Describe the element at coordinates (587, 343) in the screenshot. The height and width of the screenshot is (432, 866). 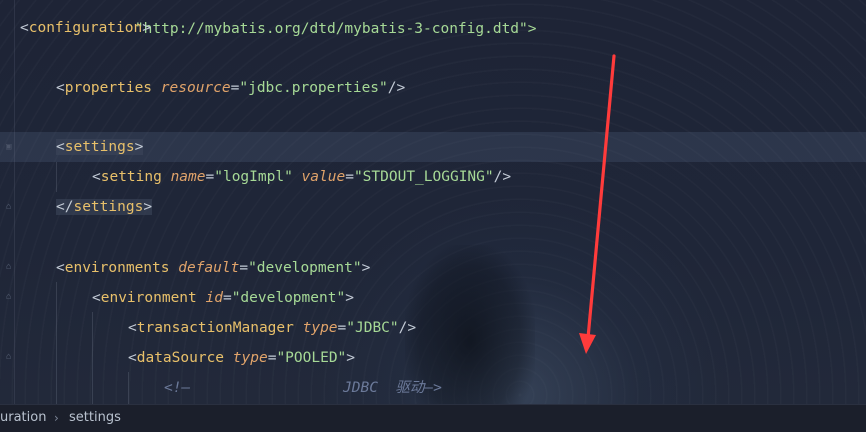
I see `annotation-arrow-head` at that location.